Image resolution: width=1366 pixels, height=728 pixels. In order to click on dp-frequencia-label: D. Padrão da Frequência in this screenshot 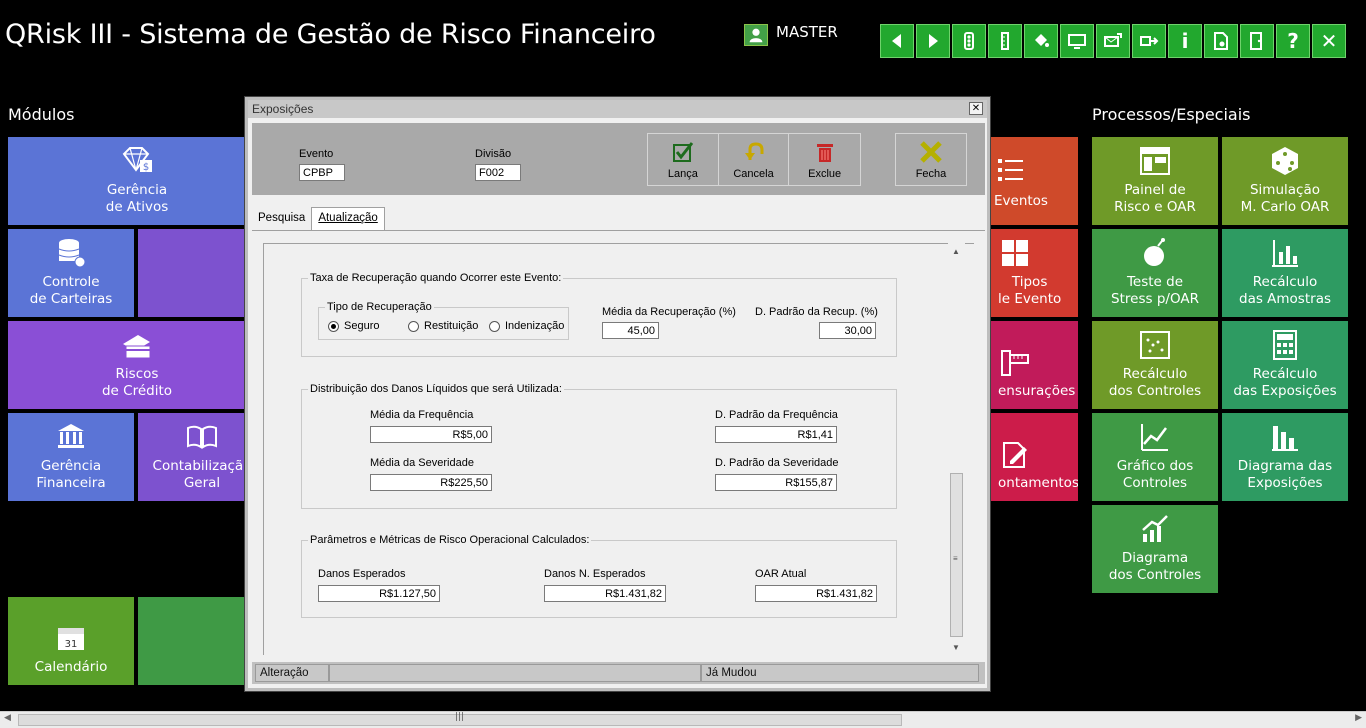, I will do `click(776, 415)`.